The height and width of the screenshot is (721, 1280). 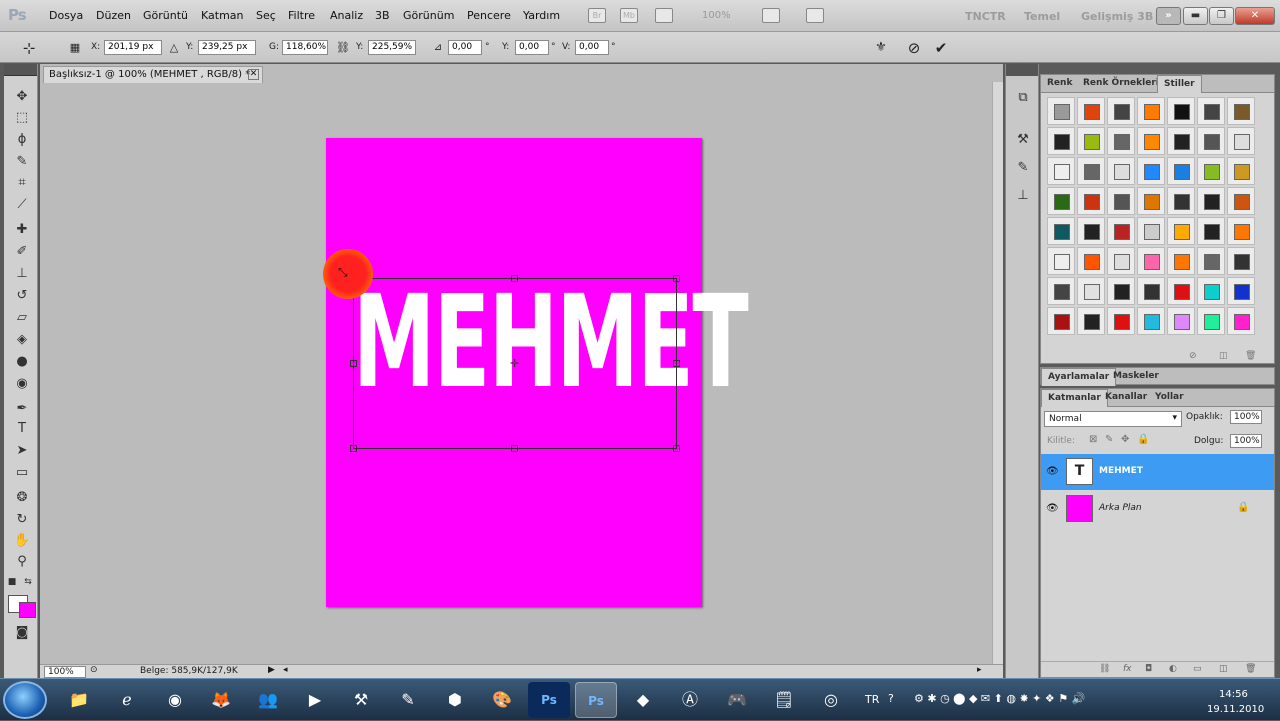 I want to click on move-tool-icon: ✥, so click(x=22, y=97).